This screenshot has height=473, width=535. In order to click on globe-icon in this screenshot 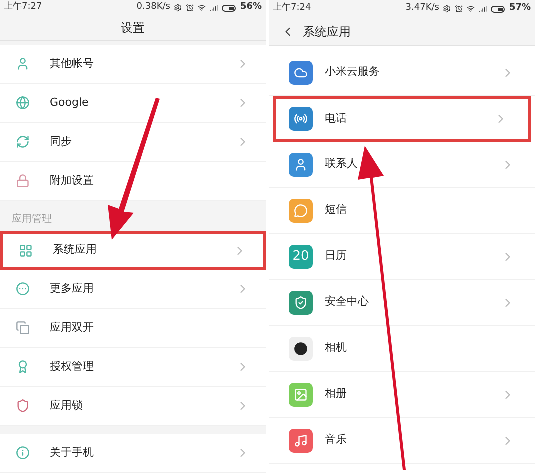, I will do `click(23, 103)`.